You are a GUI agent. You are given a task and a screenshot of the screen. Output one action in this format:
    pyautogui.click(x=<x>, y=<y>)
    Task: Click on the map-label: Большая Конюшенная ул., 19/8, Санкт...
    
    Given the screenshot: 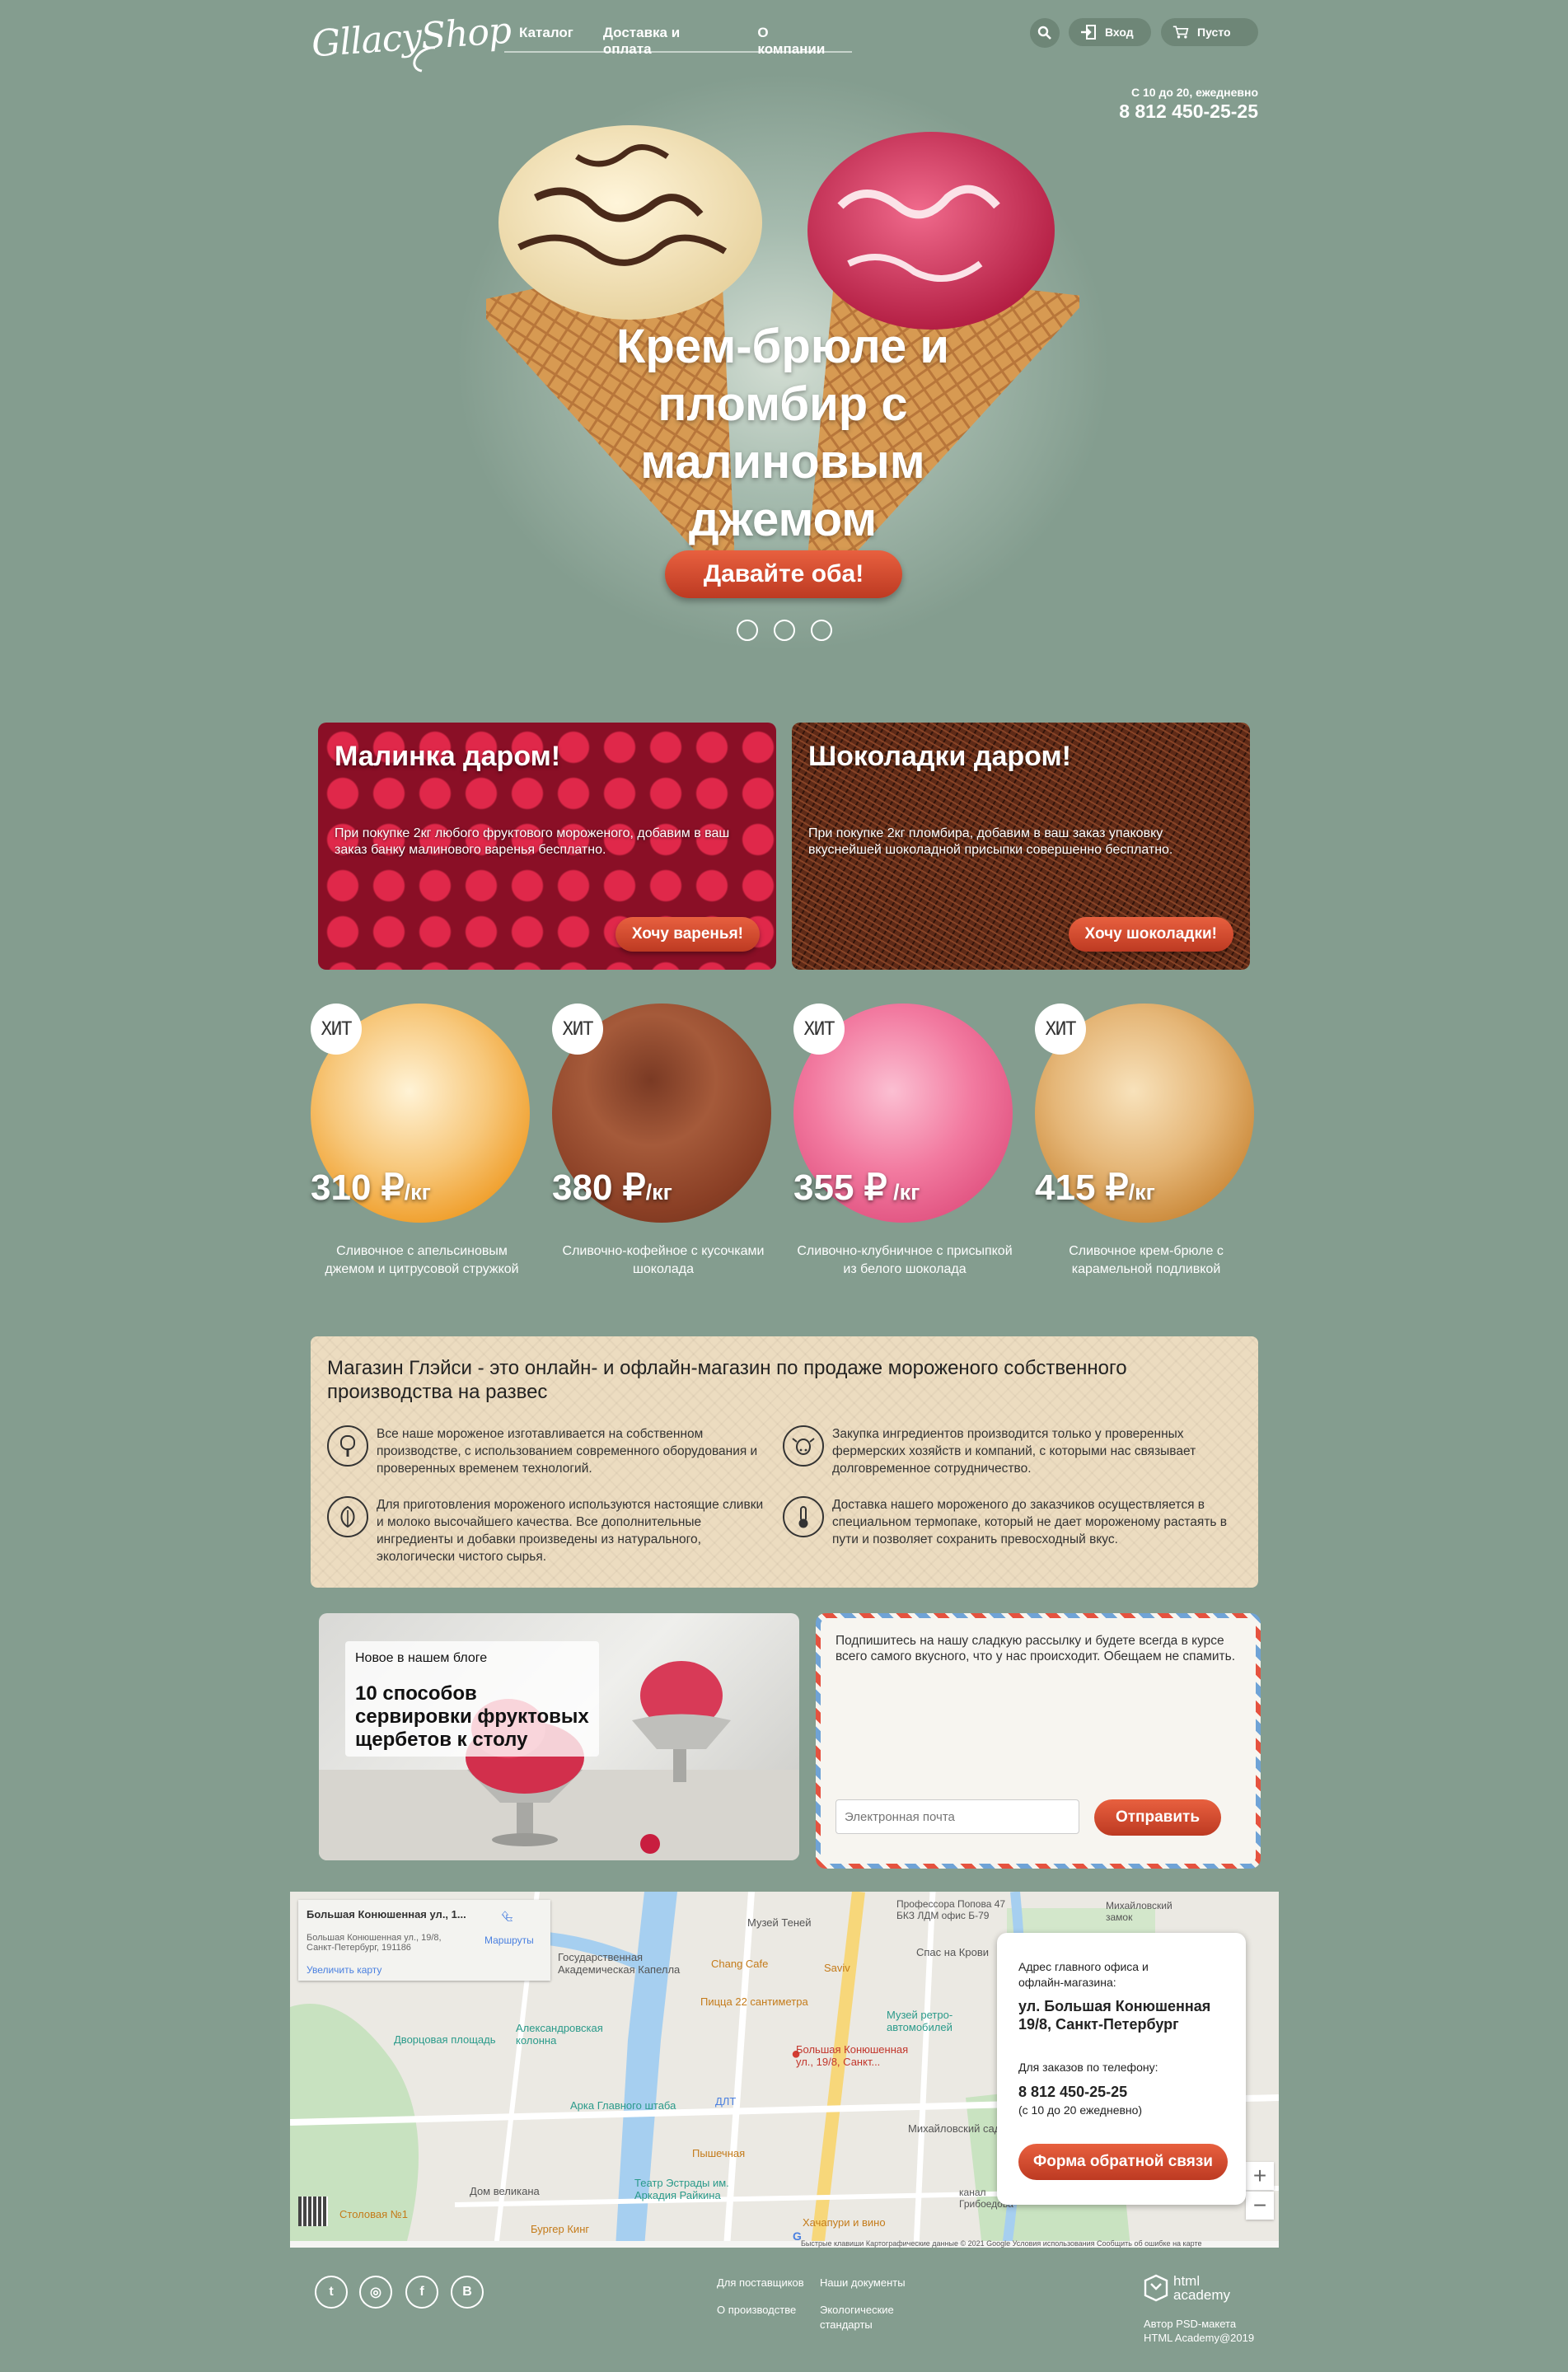 What is the action you would take?
    pyautogui.click(x=852, y=2055)
    